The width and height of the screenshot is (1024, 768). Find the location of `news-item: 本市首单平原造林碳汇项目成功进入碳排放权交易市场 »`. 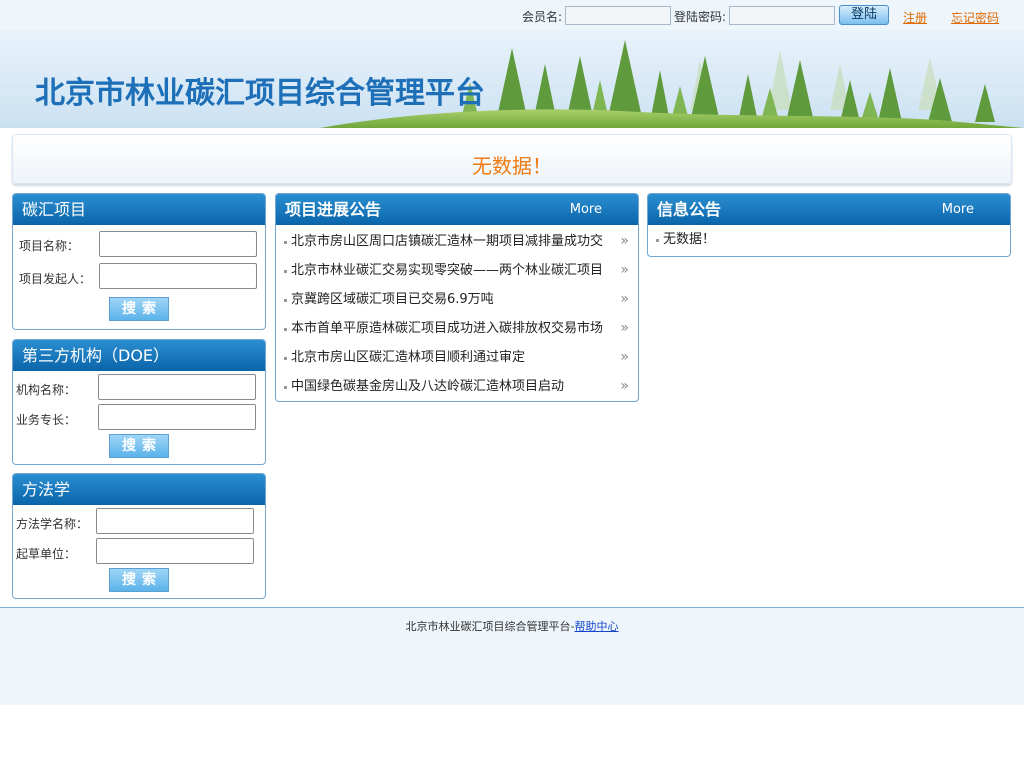

news-item: 本市首单平原造林碳汇项目成功进入碳排放权交易市场 » is located at coordinates (457, 328).